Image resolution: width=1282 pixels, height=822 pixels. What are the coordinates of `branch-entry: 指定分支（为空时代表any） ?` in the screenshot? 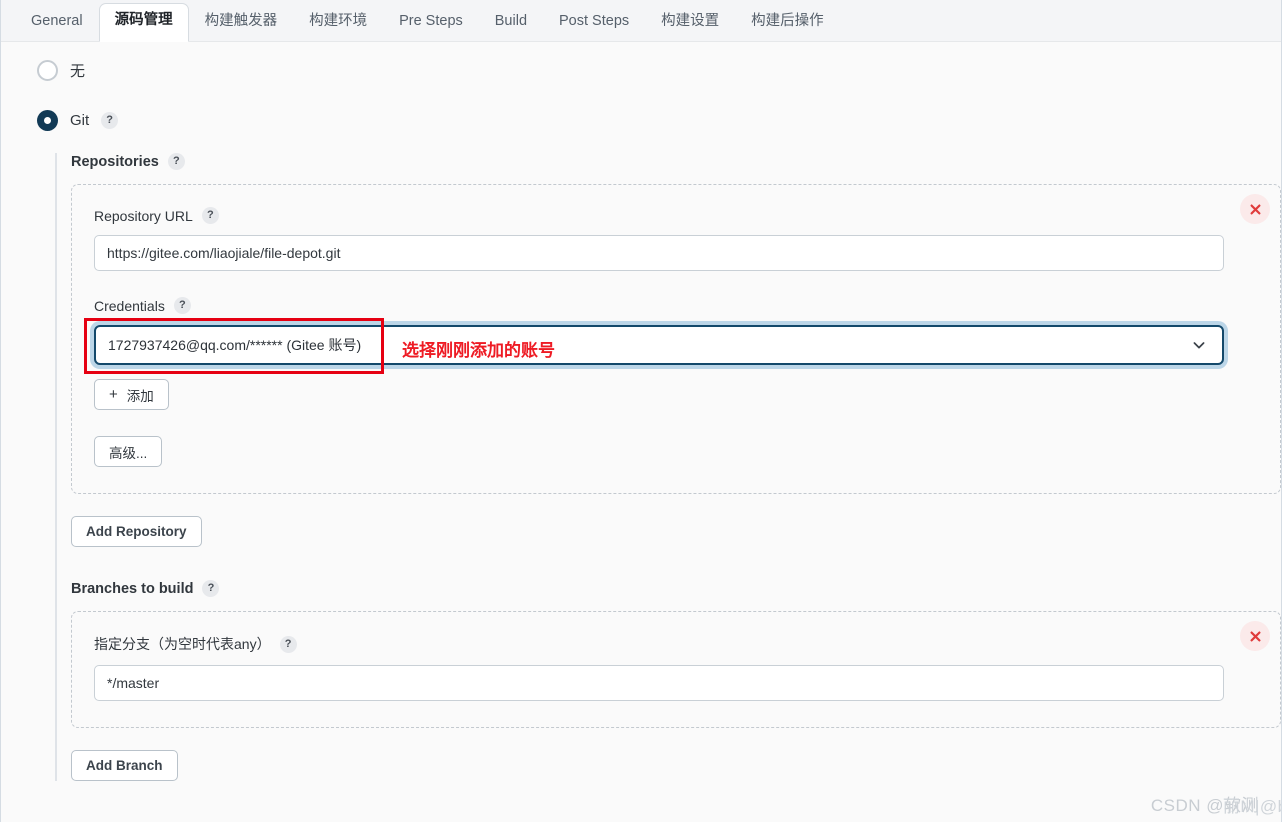 It's located at (676, 669).